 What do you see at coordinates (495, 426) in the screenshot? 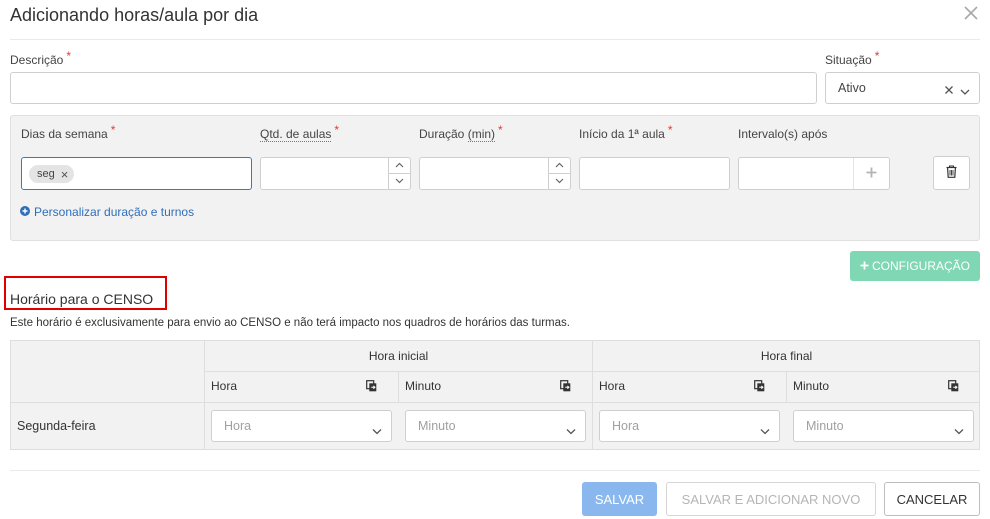
I see `hora-inicial-minuto-select: Minuto` at bounding box center [495, 426].